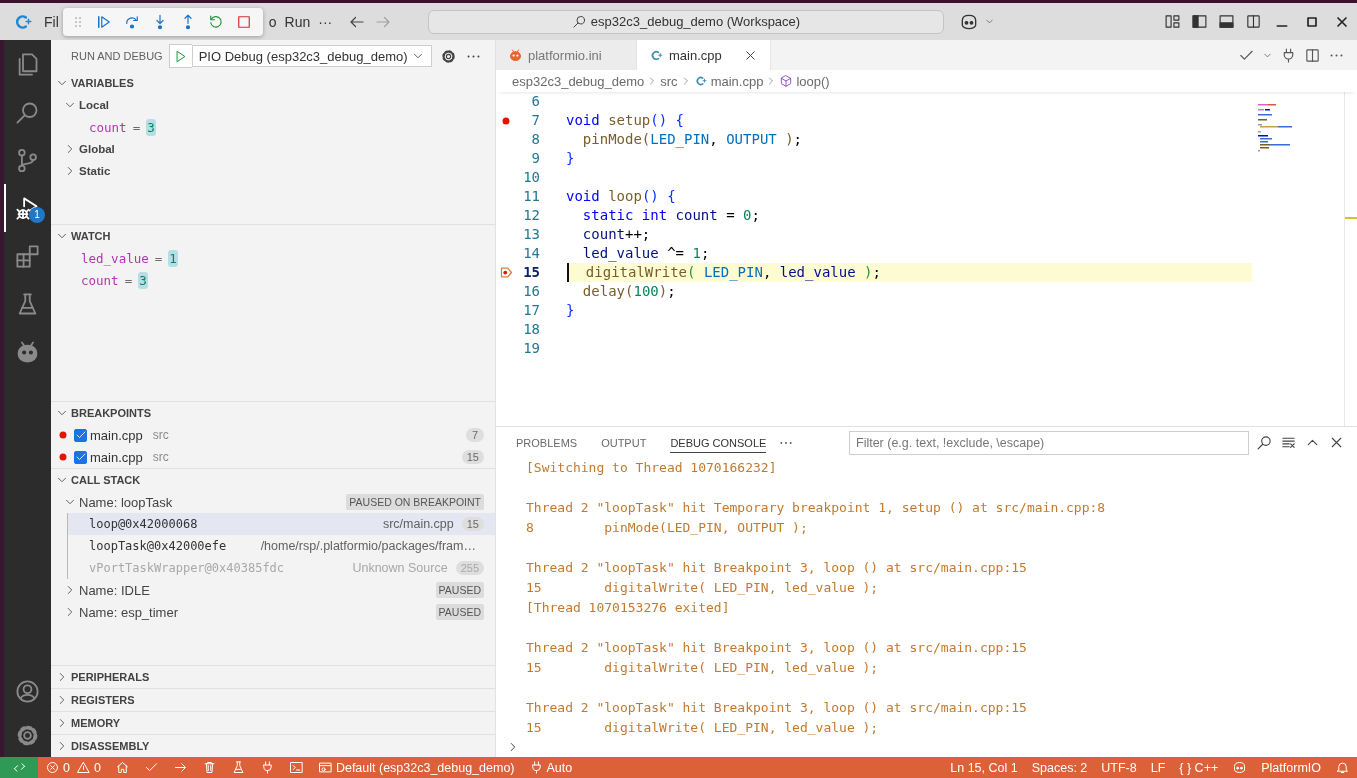  I want to click on variable-value: 1, so click(173, 258).